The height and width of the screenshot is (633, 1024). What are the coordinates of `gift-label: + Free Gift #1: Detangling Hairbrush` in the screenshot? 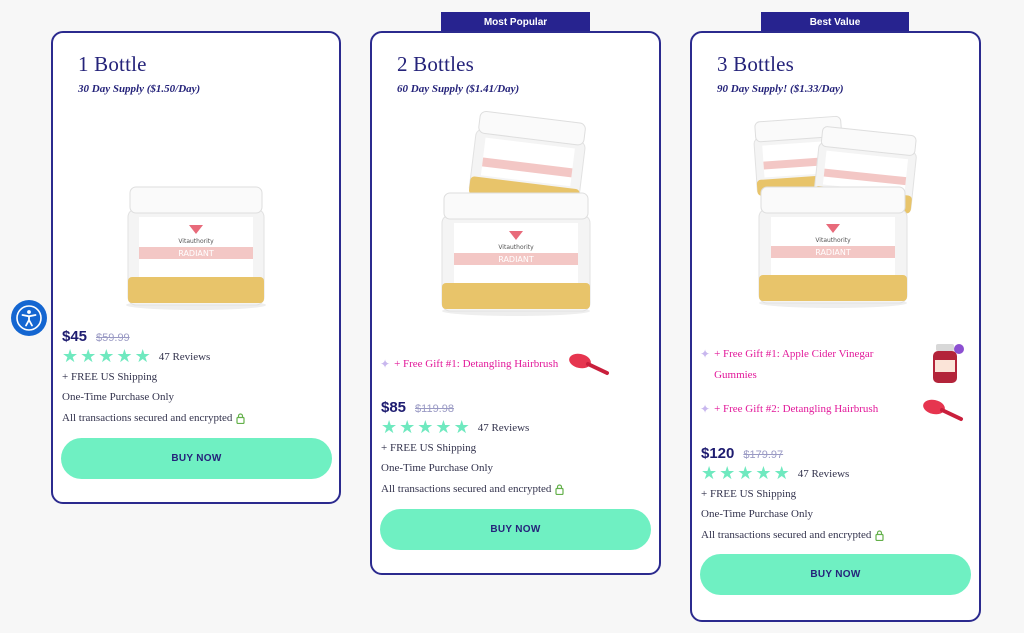 It's located at (476, 364).